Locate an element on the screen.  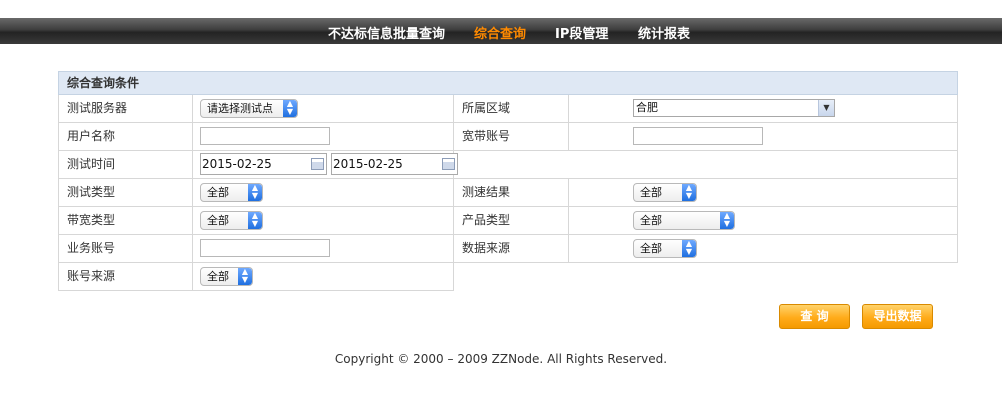
form-row: 测试类型 全部 ▲ ▼ 测速结果 全部 ▲ ▼ is located at coordinates (508, 193).